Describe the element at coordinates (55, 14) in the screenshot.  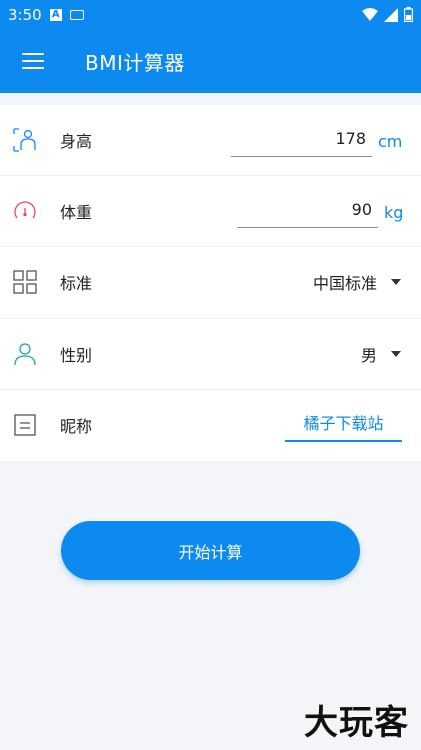
I see `notification-a-icon: A` at that location.